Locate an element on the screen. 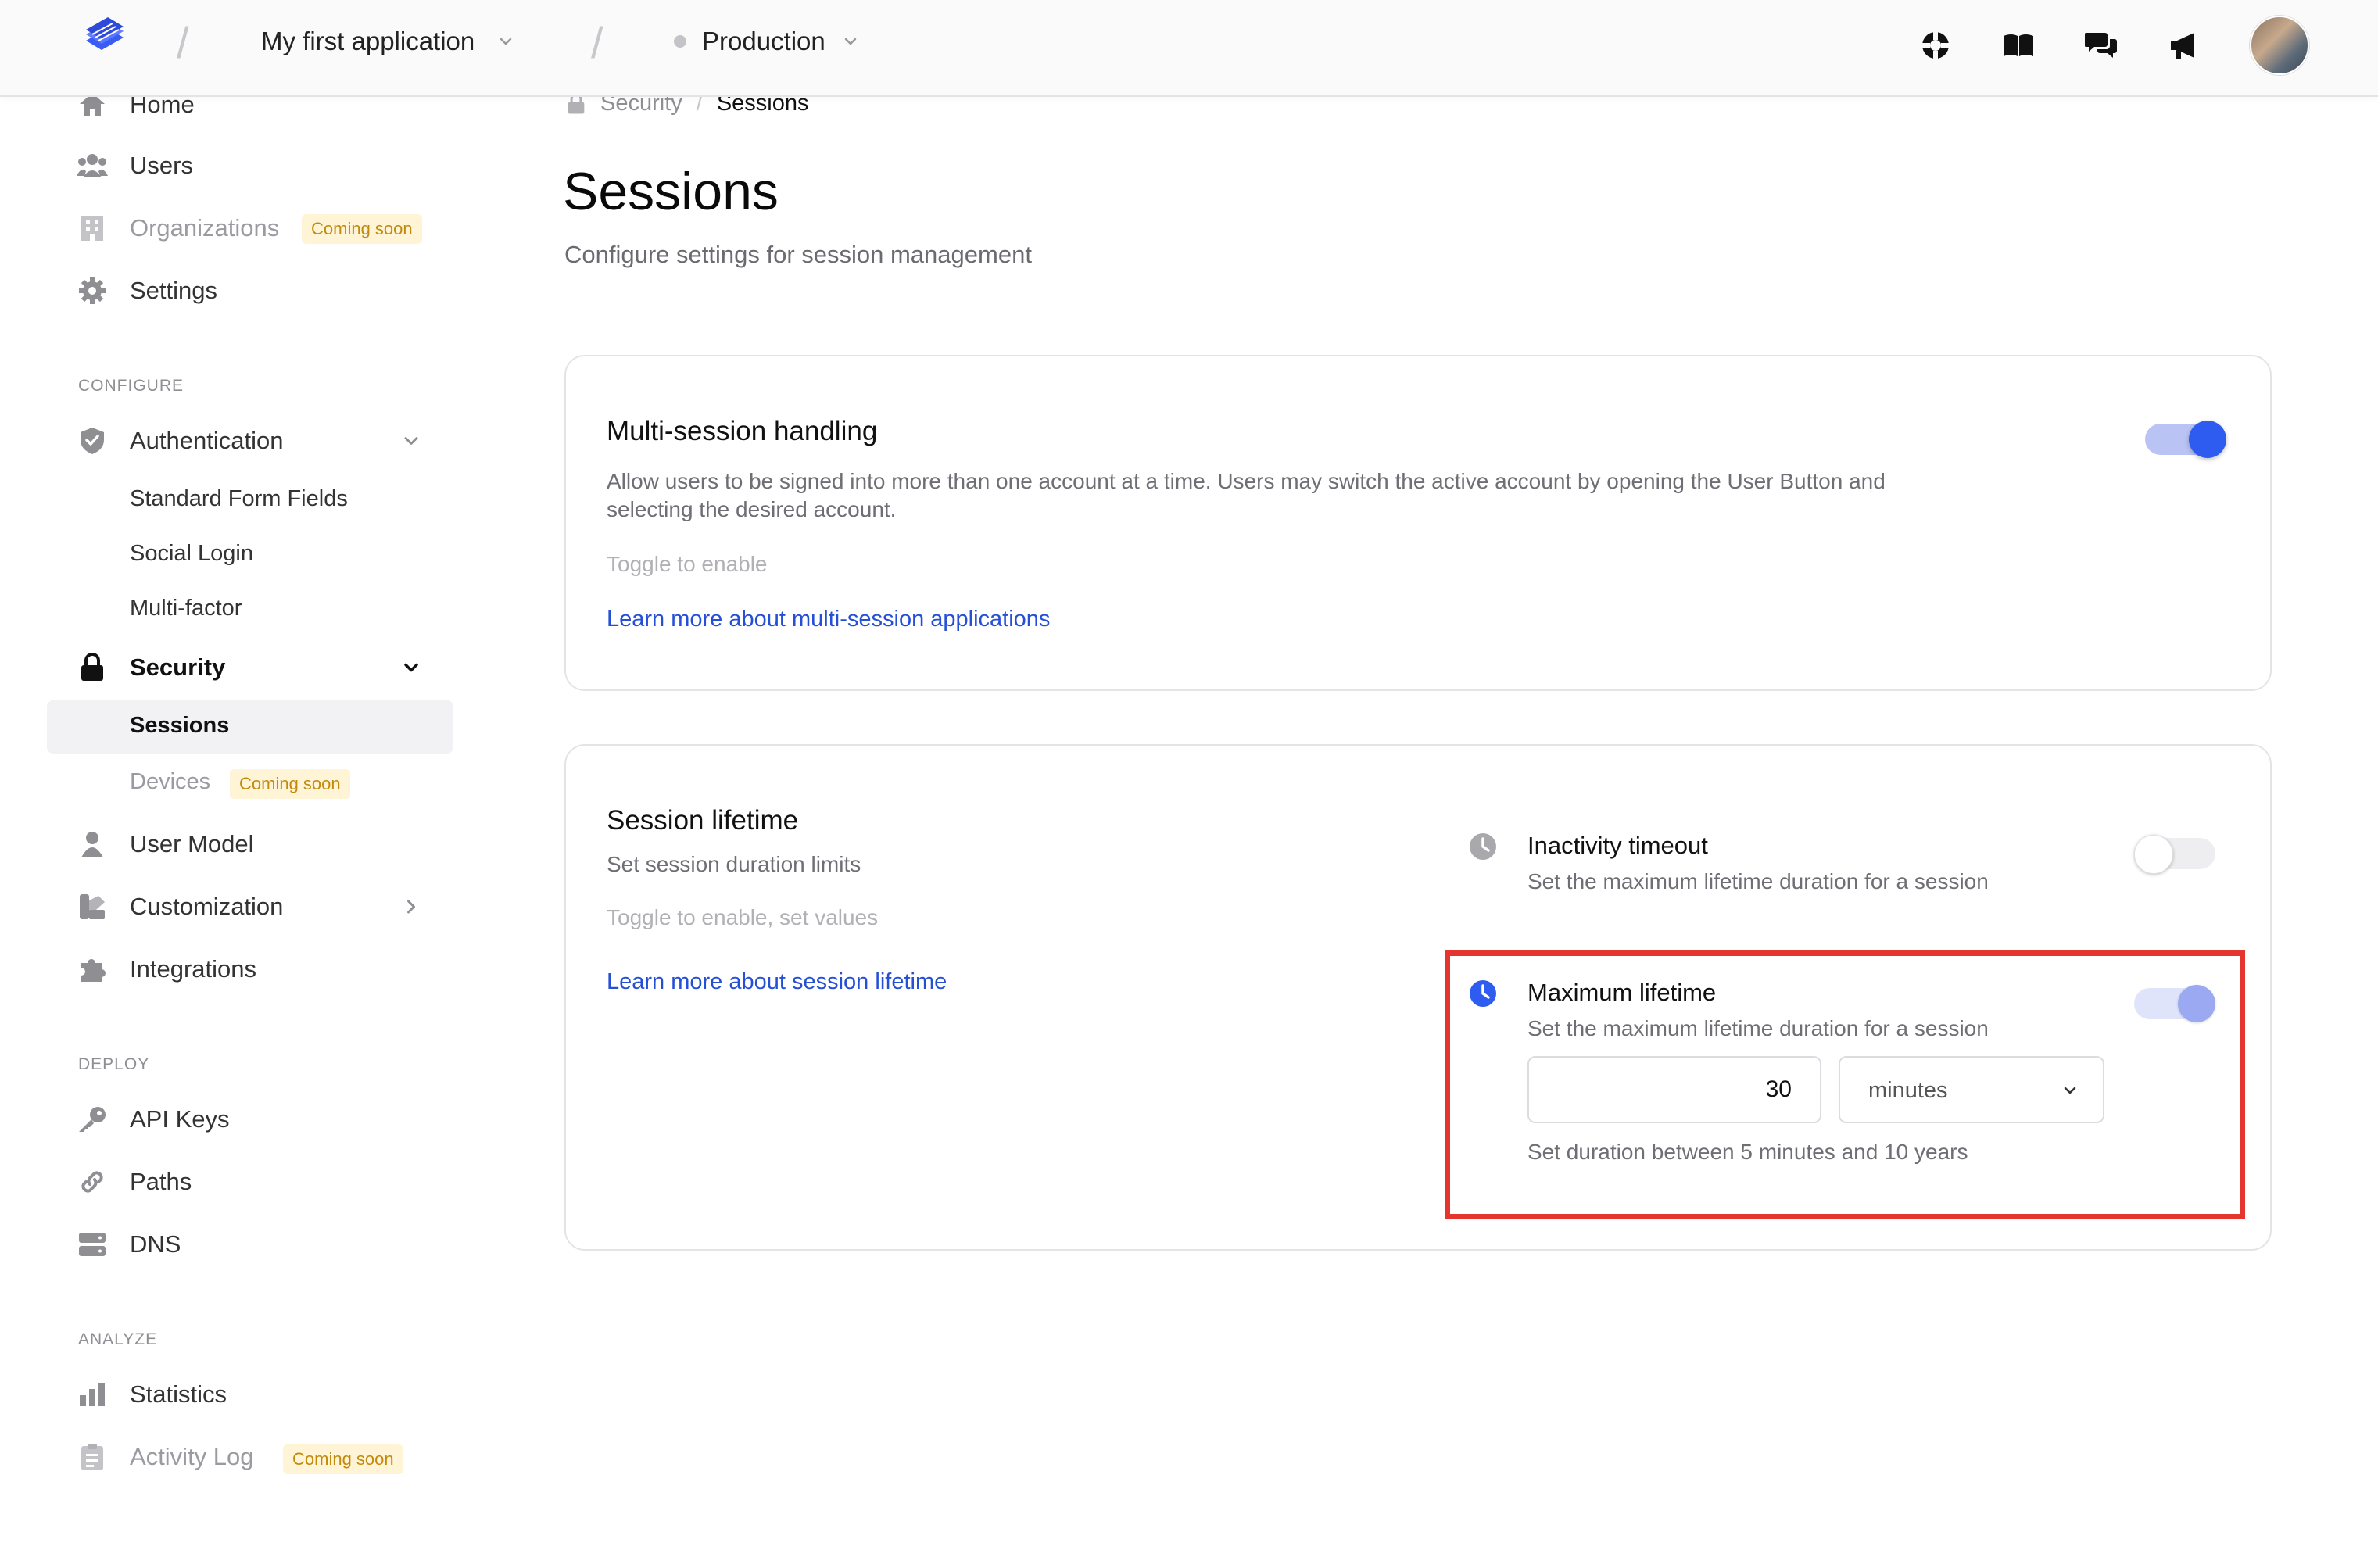 The image size is (2378, 1568). sidebar-item-integrations: Integrations is located at coordinates (250, 969).